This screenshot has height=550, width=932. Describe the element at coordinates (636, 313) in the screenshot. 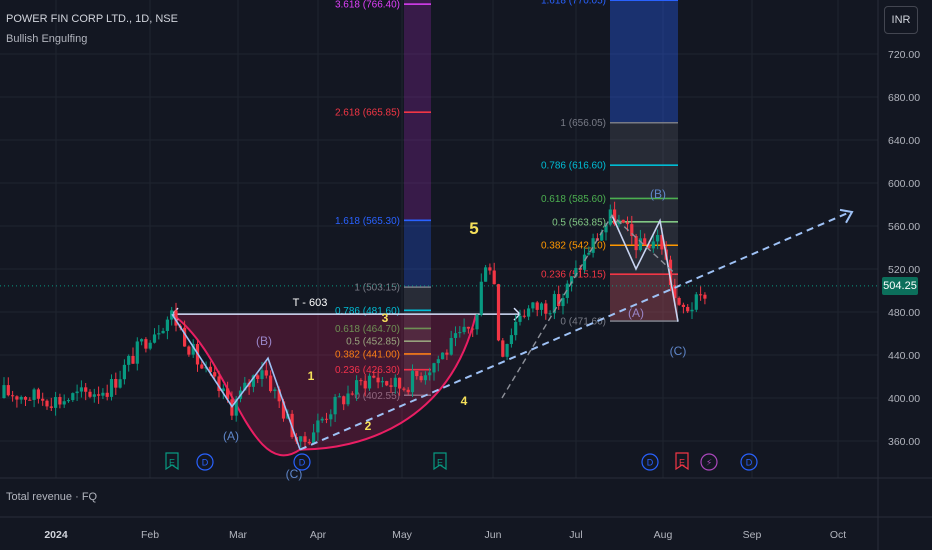

I see `abc-wave-label: (A)` at that location.